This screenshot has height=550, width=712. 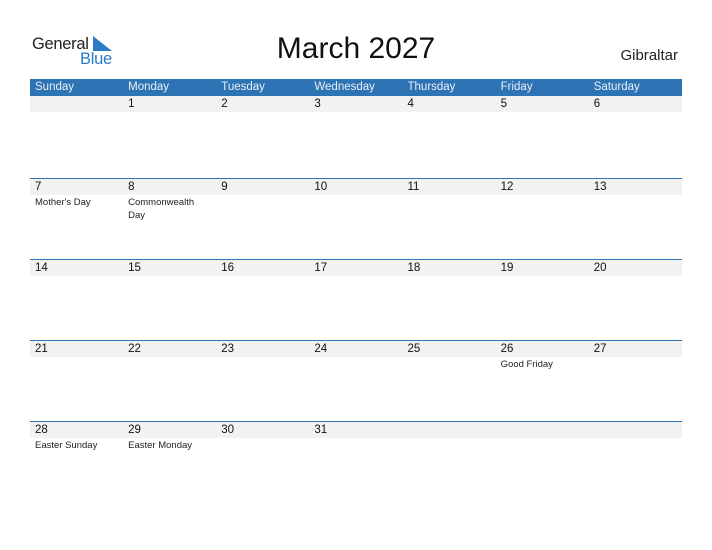 What do you see at coordinates (224, 187) in the screenshot?
I see `day-number: 9` at bounding box center [224, 187].